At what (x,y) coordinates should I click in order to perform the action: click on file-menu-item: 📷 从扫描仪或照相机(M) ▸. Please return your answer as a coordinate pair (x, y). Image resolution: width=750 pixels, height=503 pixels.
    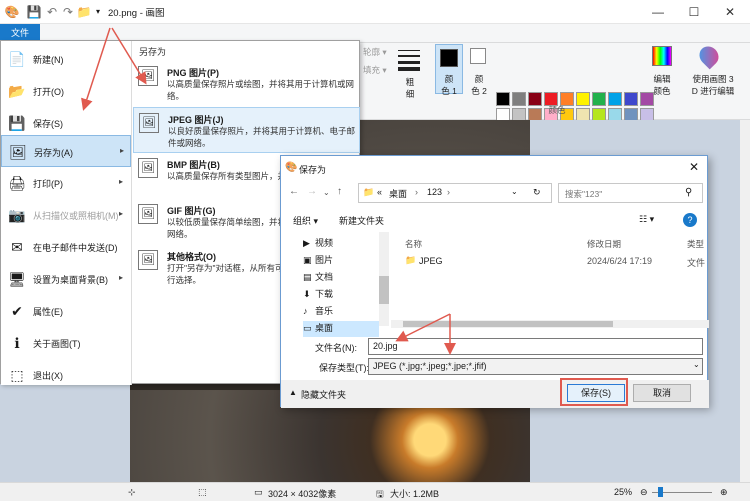
    Looking at the image, I should click on (66, 215).